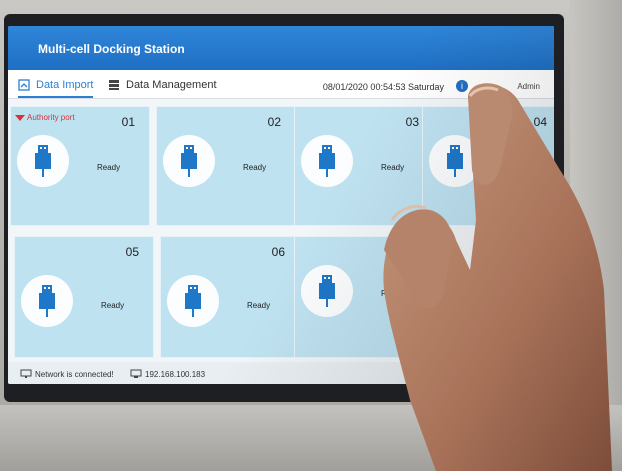 The width and height of the screenshot is (622, 471). I want to click on port-number: 03, so click(412, 122).